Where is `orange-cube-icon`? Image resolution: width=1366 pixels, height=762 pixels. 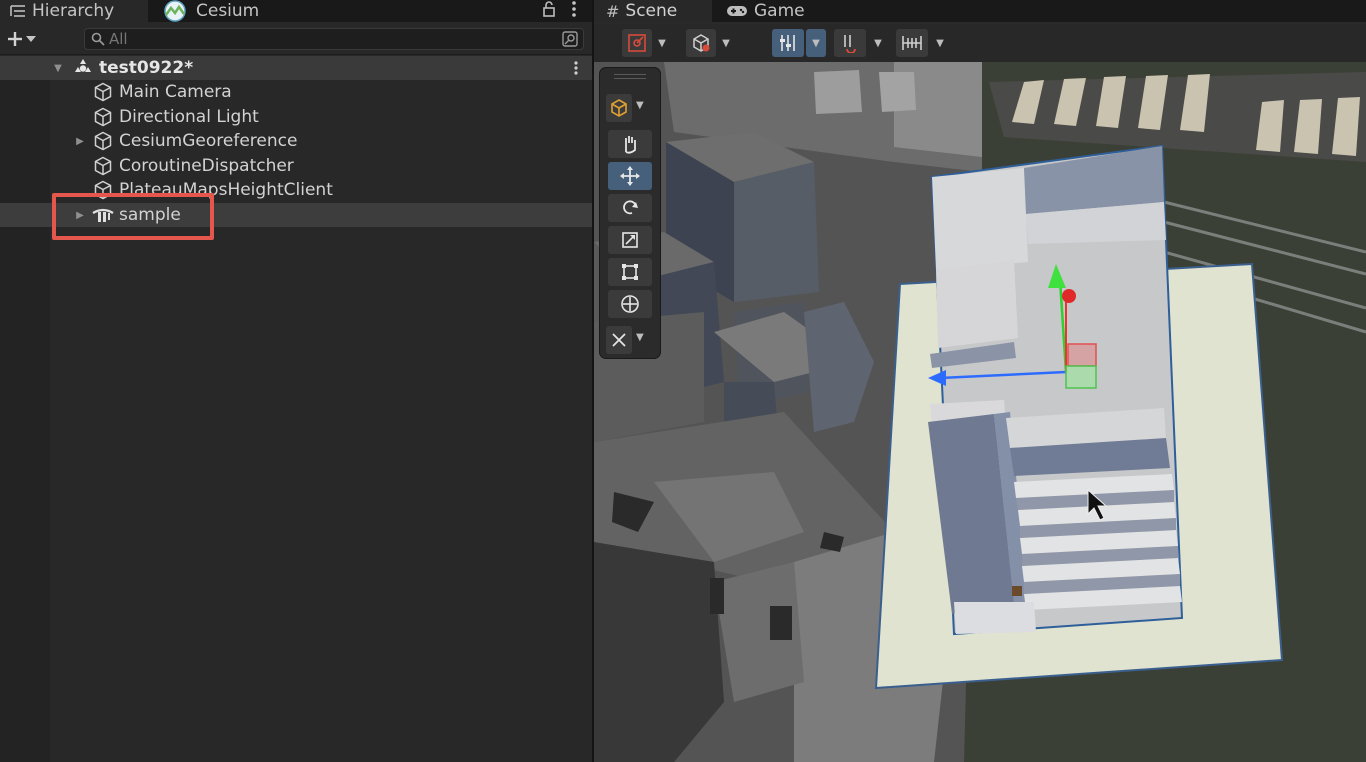
orange-cube-icon is located at coordinates (619, 108).